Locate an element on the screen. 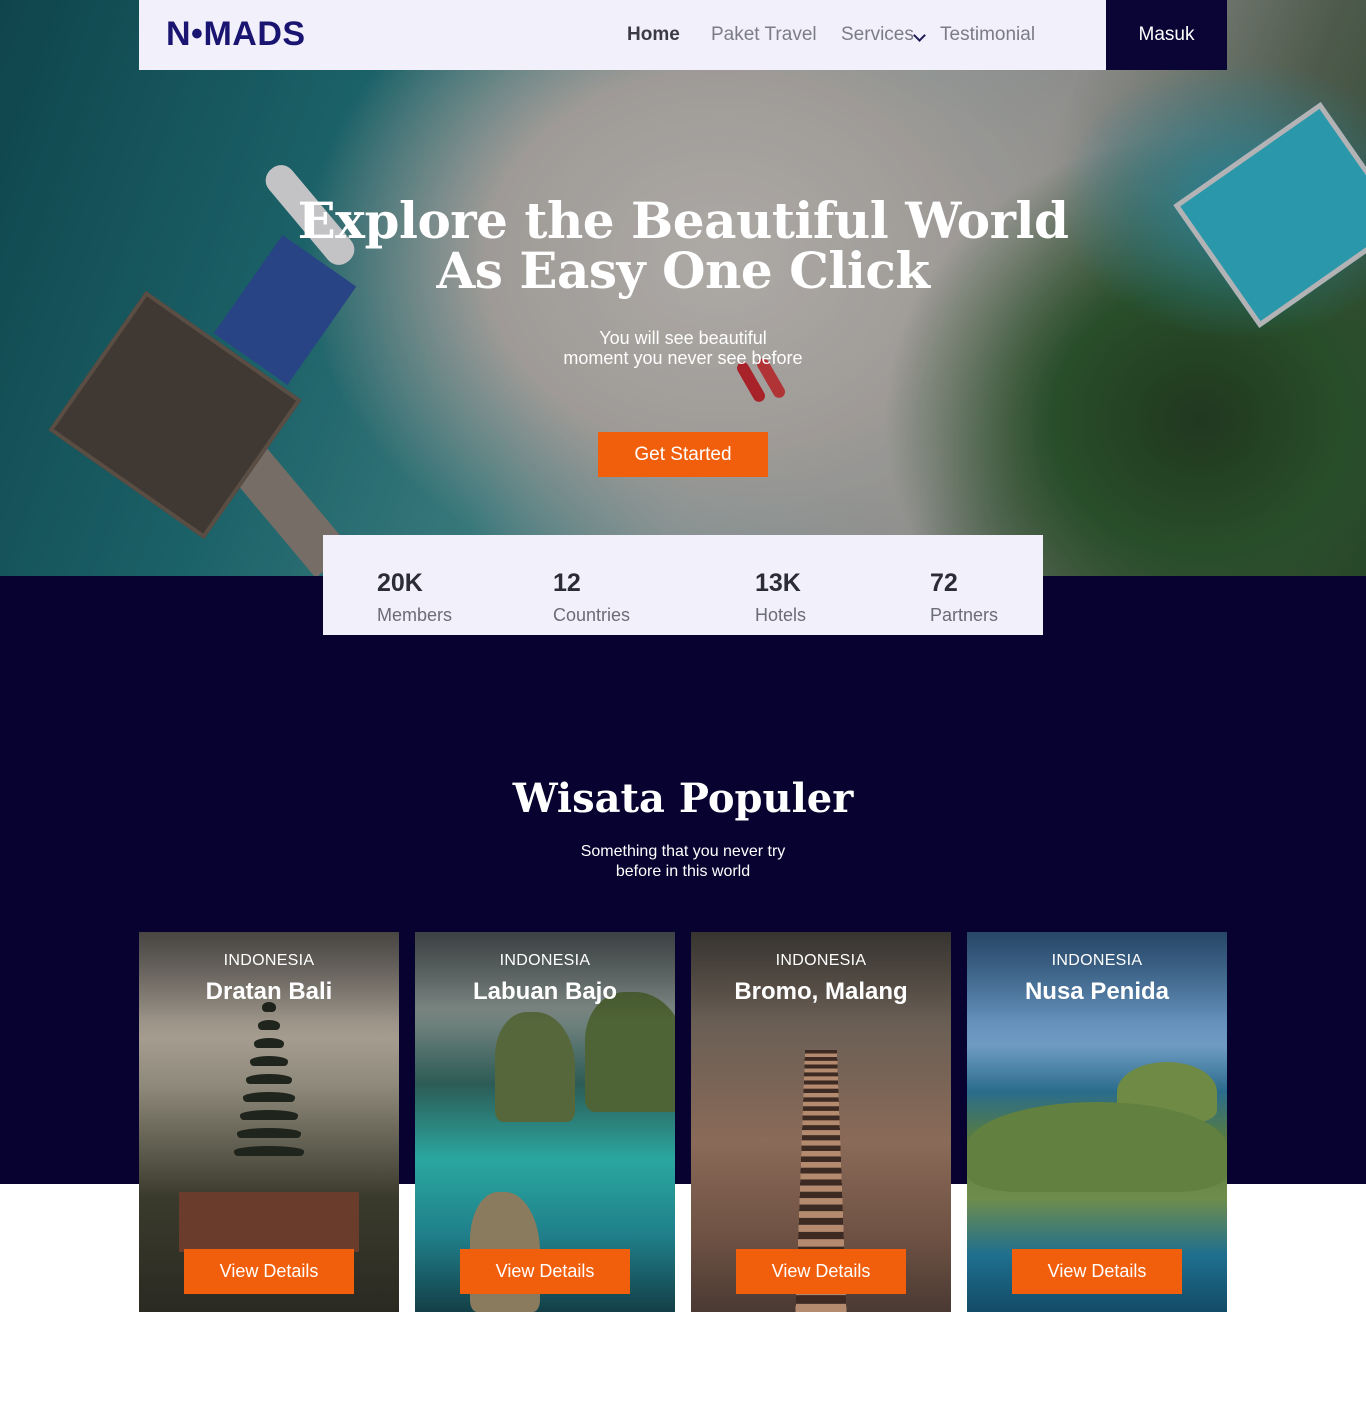 This screenshot has height=1409, width=1366. stat-countries: 12 Countries is located at coordinates (591, 597).